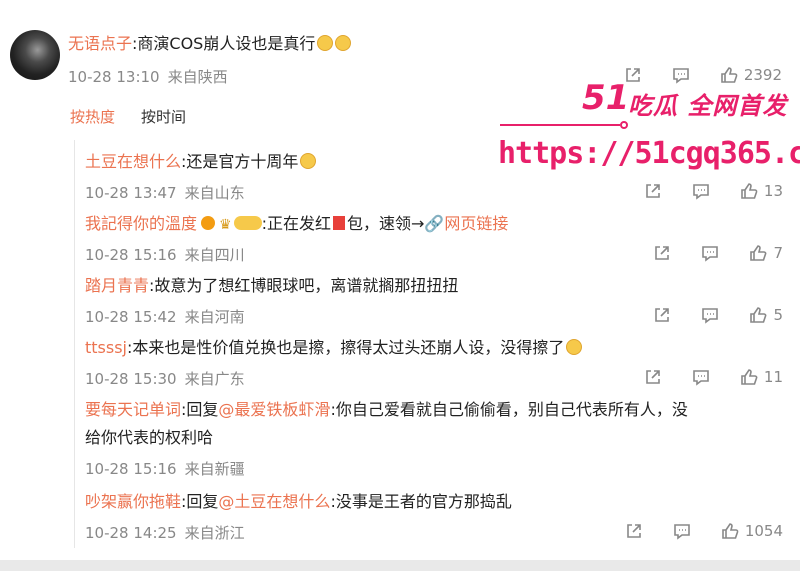  I want to click on username-link: 要每天记单词, so click(133, 409).